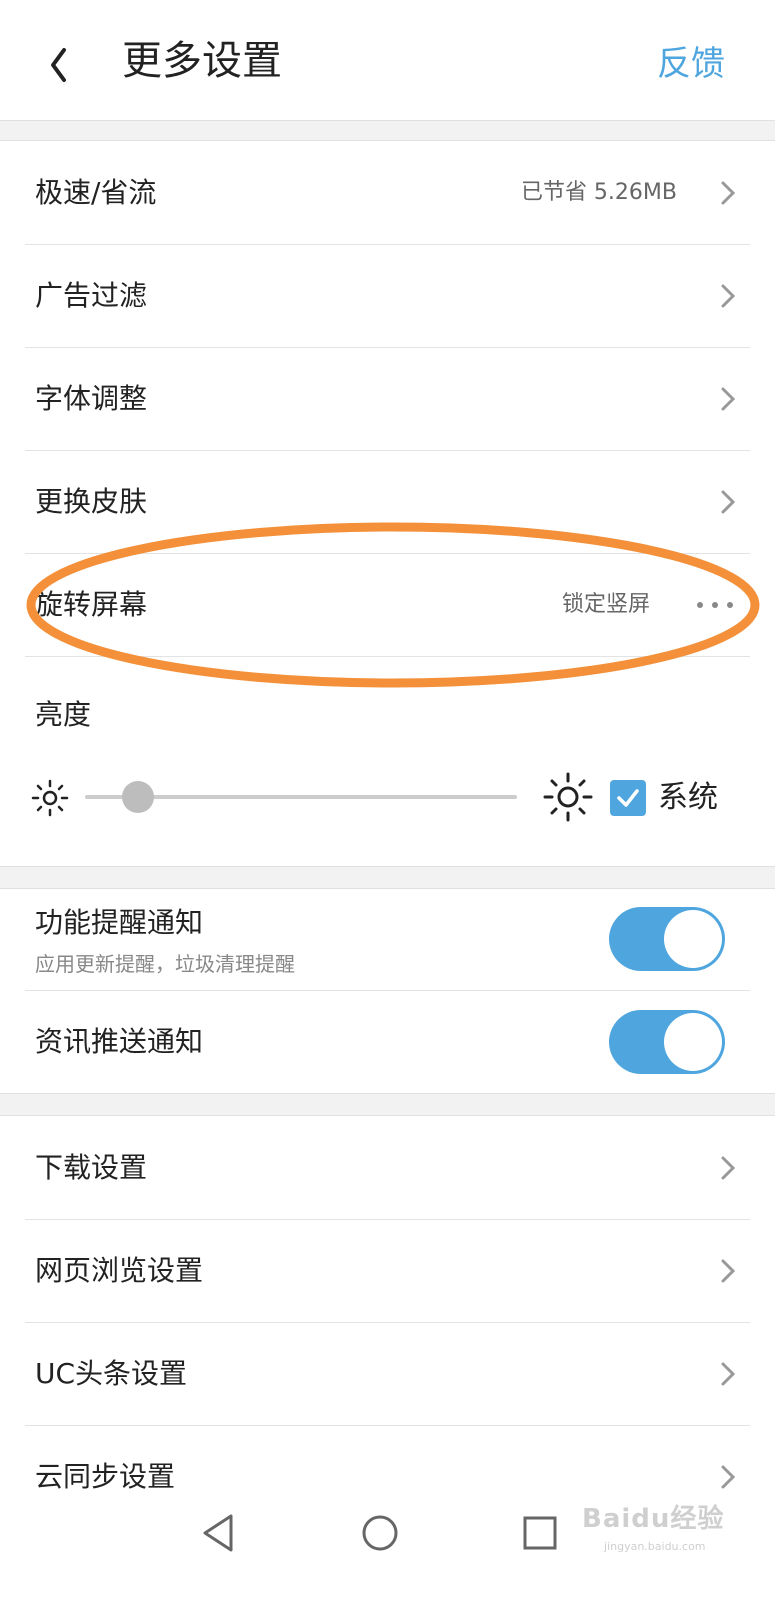 The width and height of the screenshot is (775, 1600). Describe the element at coordinates (387, 1042) in the screenshot. I see `settings-row-news-push: 资讯推送通知` at that location.